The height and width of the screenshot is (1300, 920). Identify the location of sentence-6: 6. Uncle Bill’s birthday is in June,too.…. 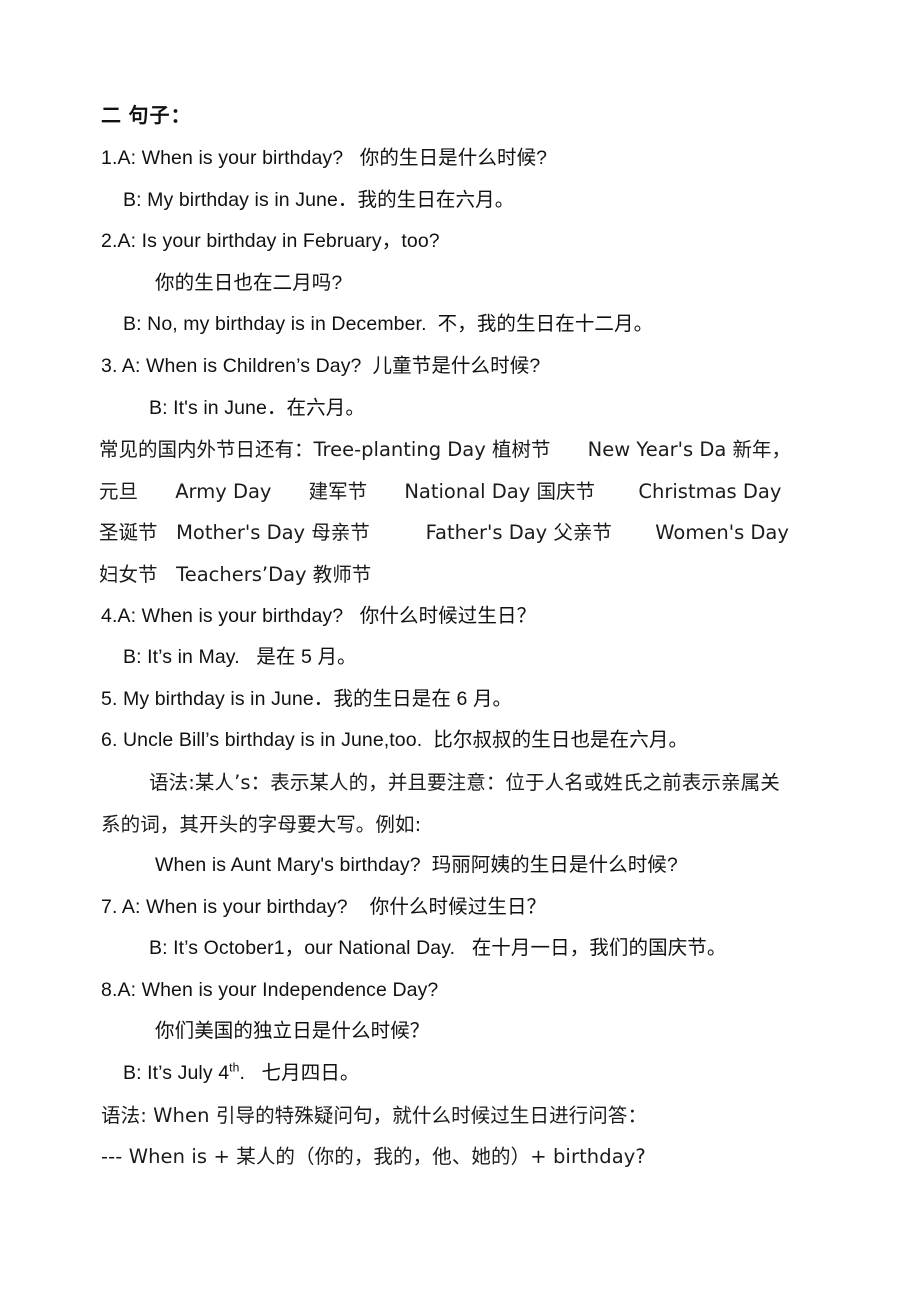
(395, 740).